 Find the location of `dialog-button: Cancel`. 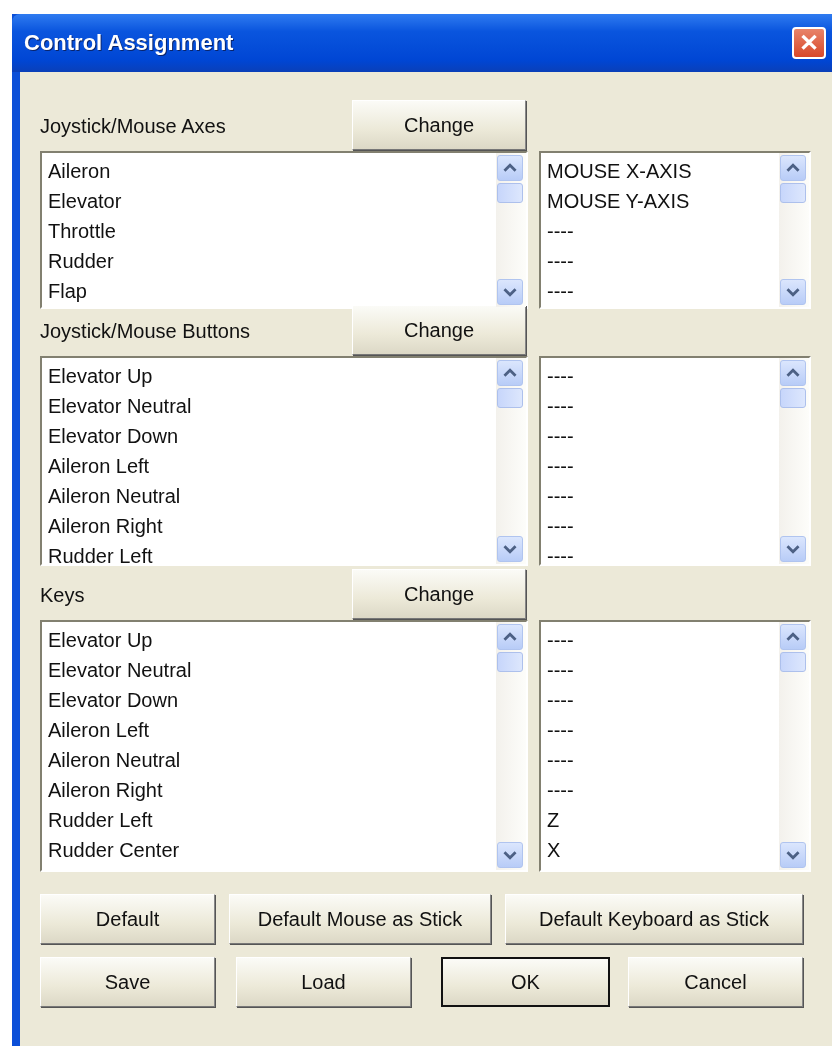

dialog-button: Cancel is located at coordinates (715, 982).